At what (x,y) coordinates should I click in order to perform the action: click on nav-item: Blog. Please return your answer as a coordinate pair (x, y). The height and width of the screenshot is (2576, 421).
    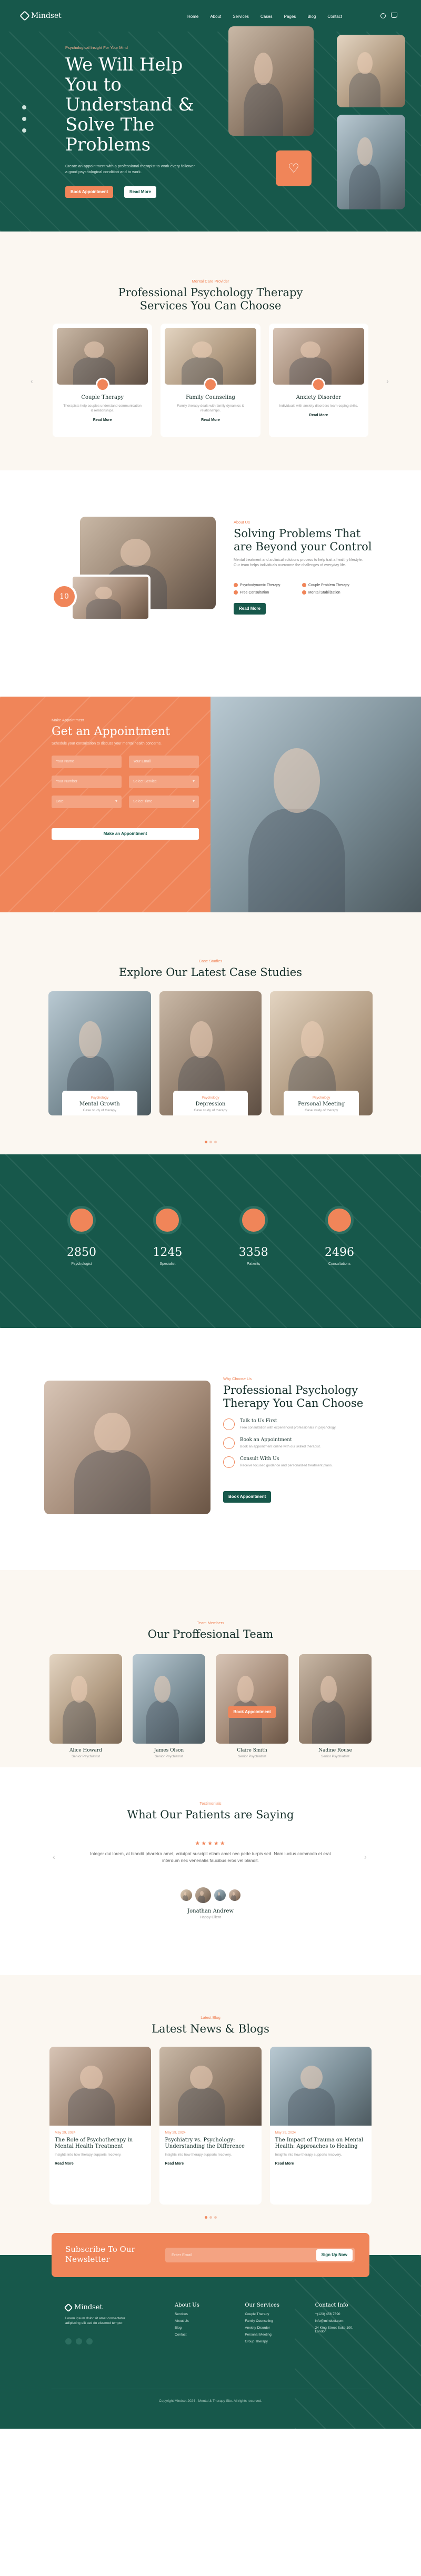
    Looking at the image, I should click on (311, 16).